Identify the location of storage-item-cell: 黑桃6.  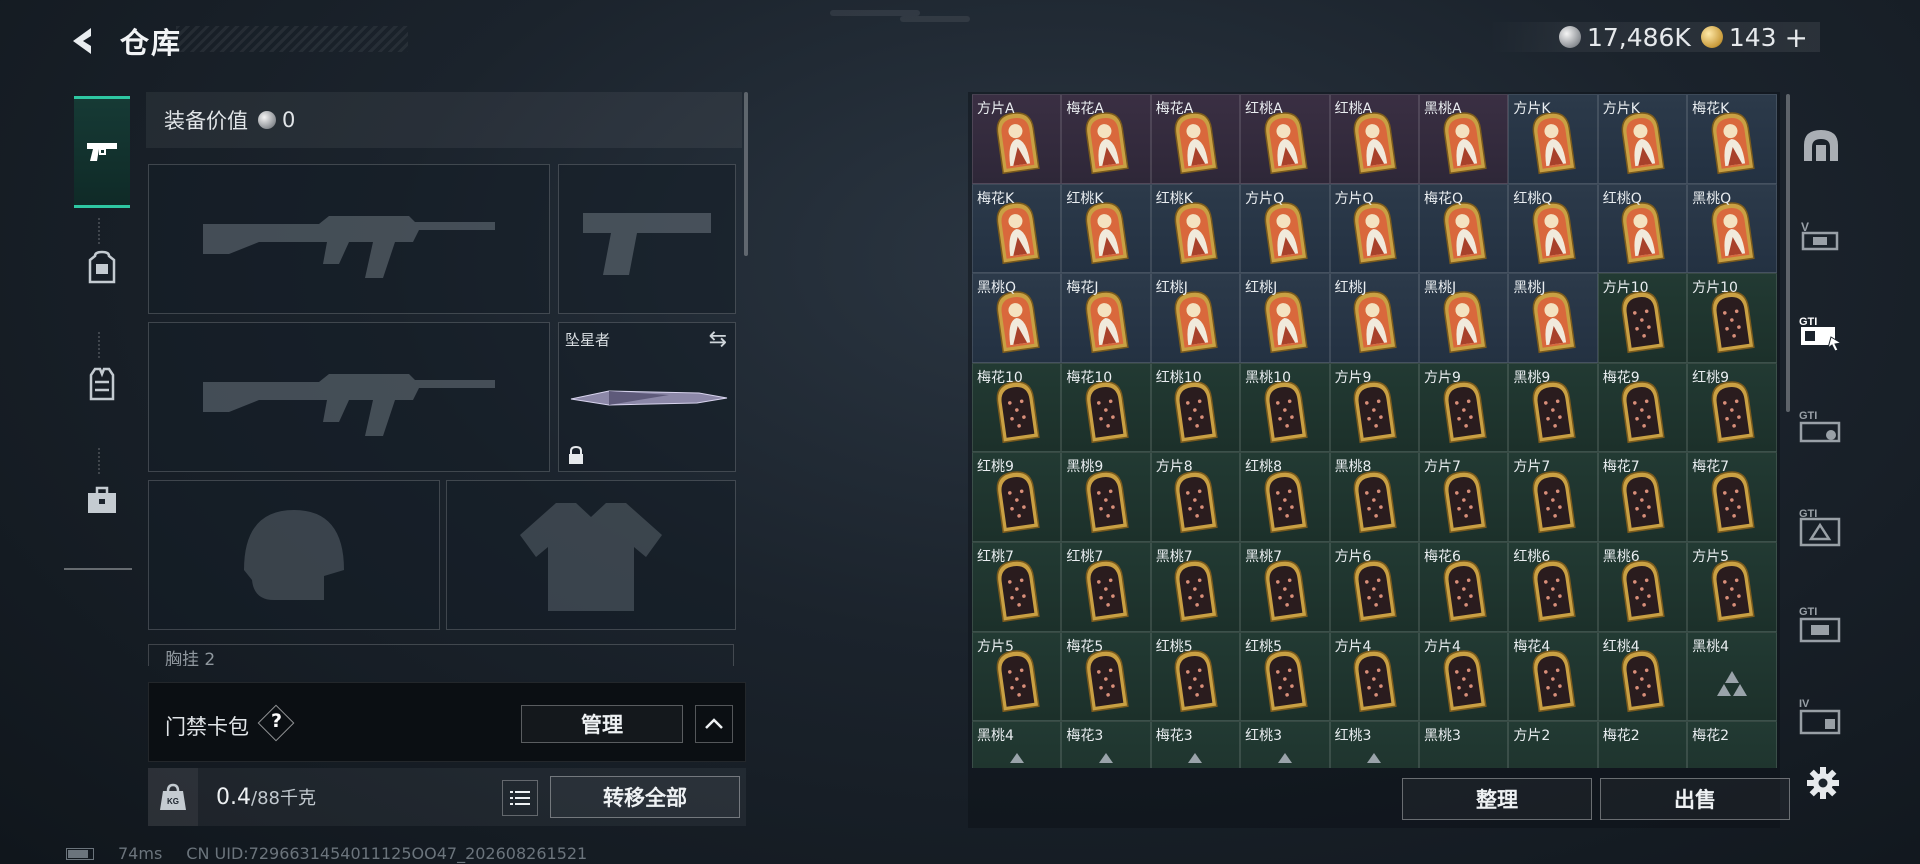
(1642, 586).